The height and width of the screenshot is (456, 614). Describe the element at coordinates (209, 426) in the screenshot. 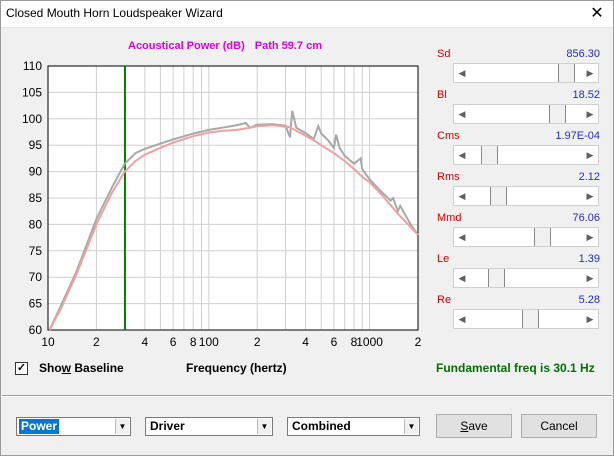

I see `source-dropdown: Driver ▼` at that location.